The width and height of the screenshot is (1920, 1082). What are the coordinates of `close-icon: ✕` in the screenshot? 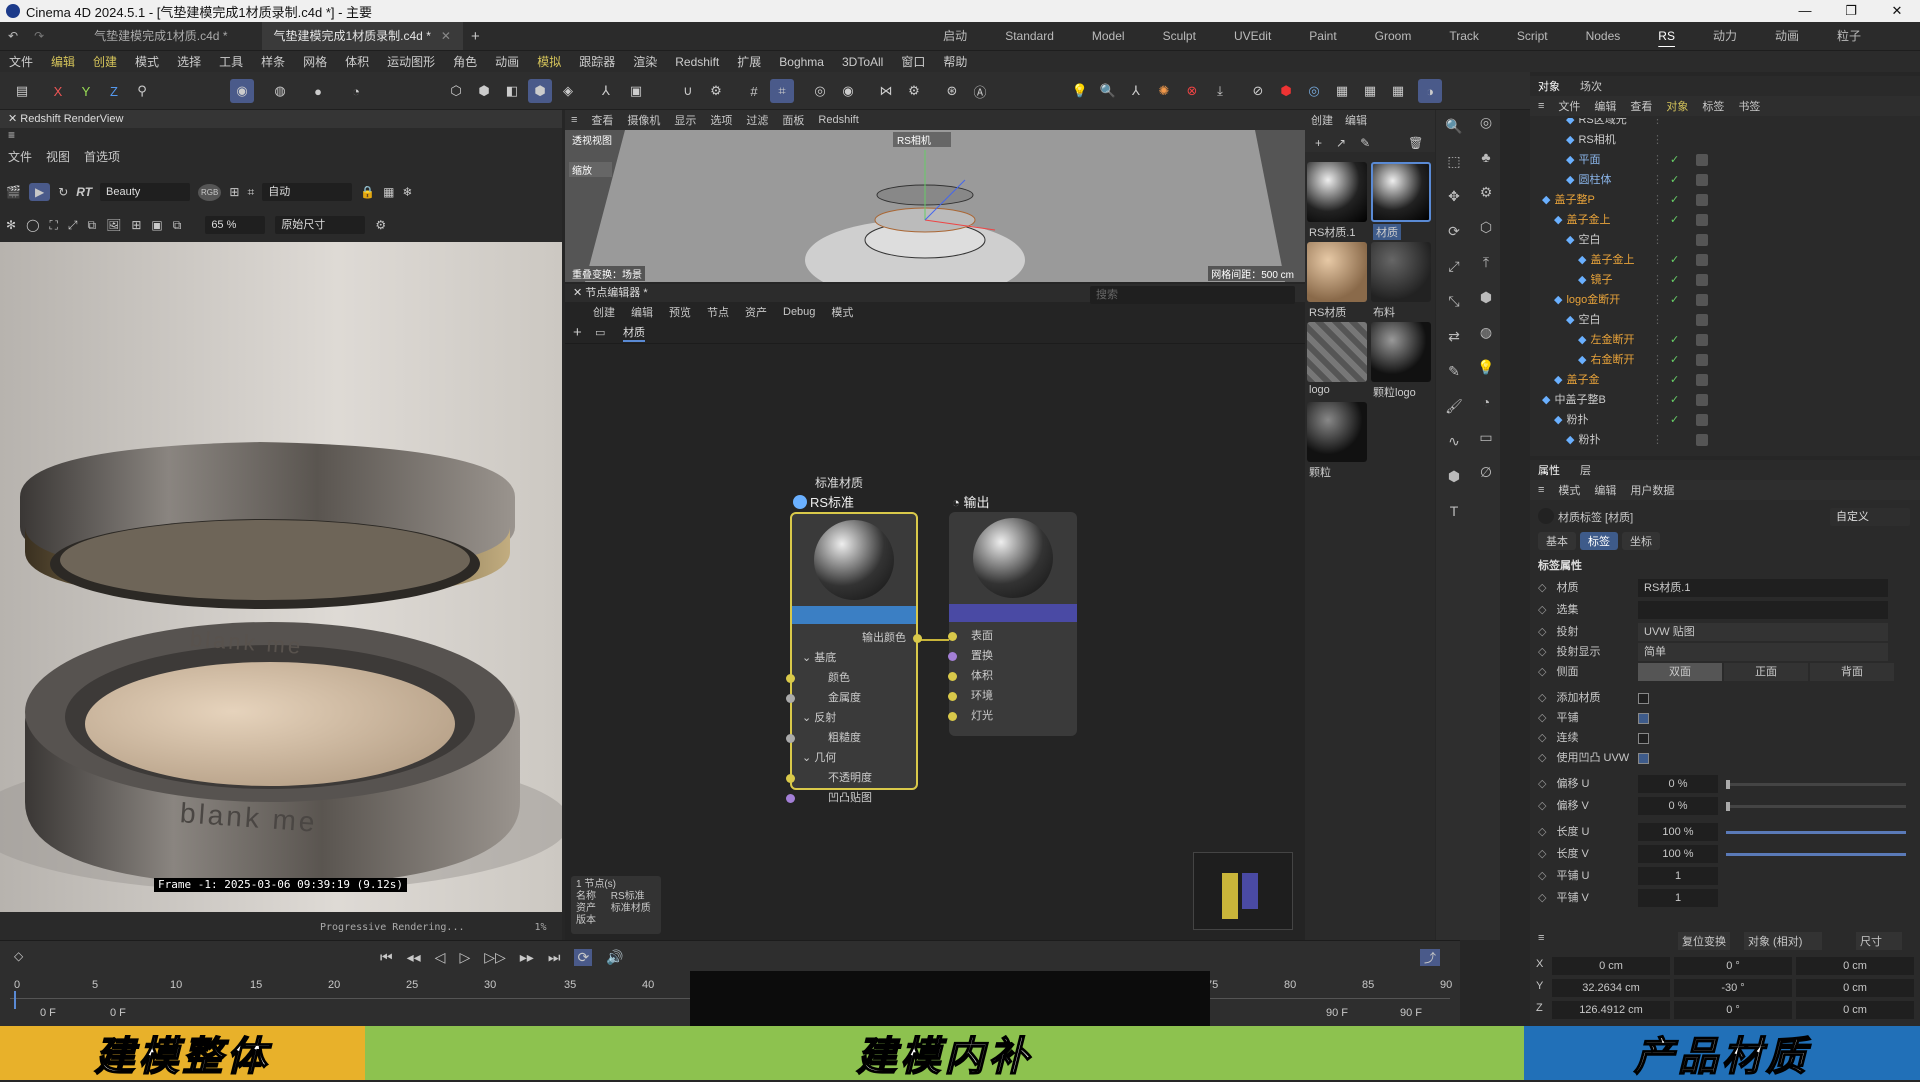 It's located at (1897, 11).